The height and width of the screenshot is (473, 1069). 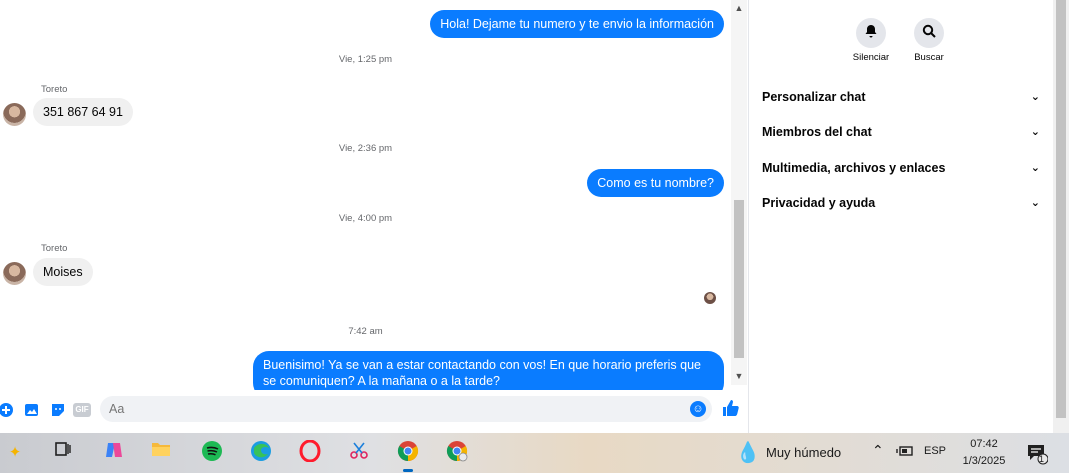 What do you see at coordinates (902, 132) in the screenshot?
I see `section-chat-members: Miembros del chat ⌄` at bounding box center [902, 132].